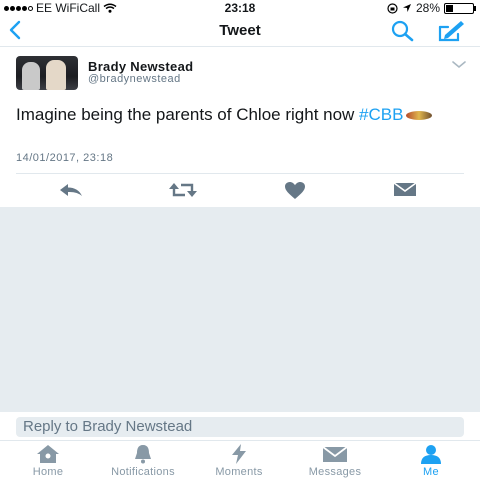 This screenshot has width=480, height=481. I want to click on retweet-icon, so click(183, 190).